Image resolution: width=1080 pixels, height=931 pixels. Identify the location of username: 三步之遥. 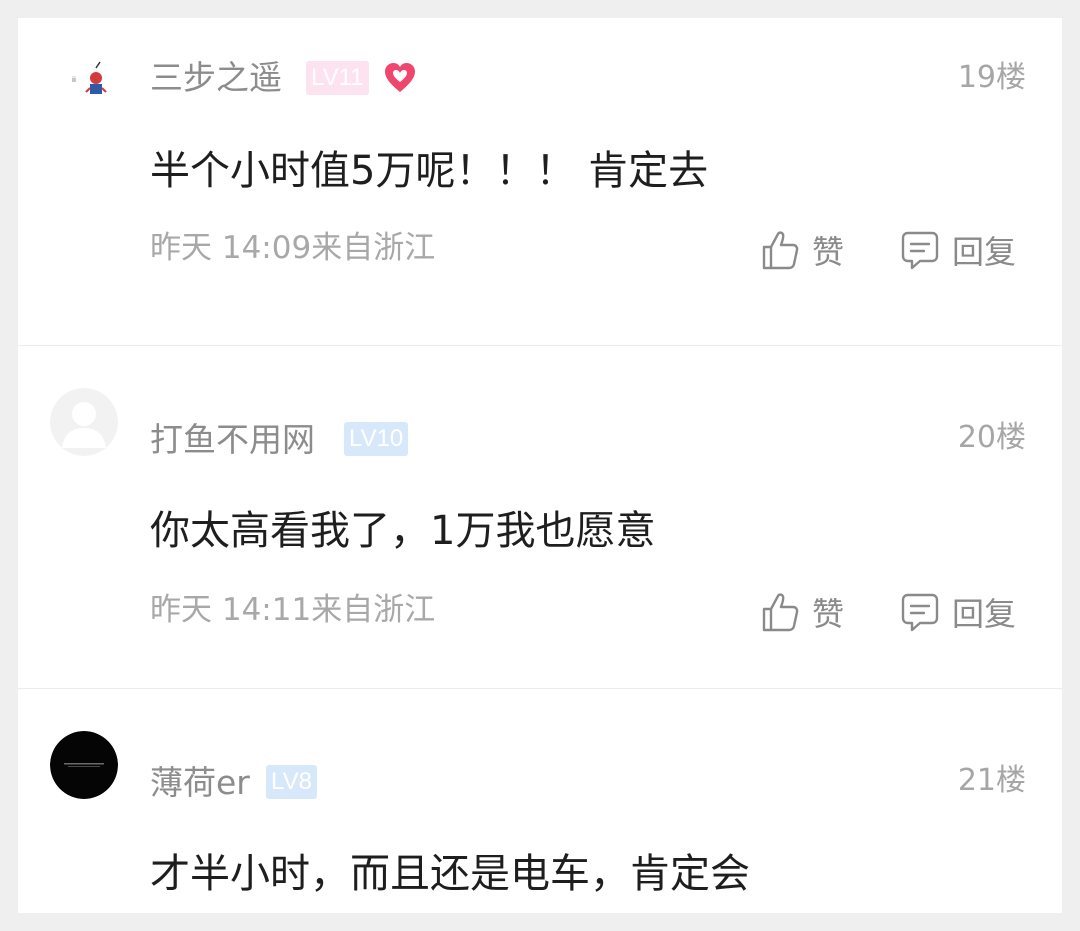
(216, 78).